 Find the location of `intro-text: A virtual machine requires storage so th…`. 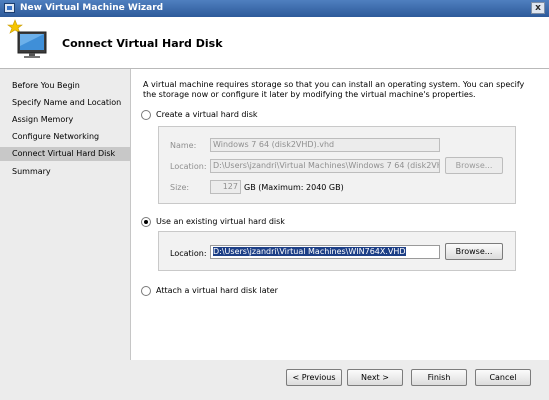

intro-text: A virtual machine requires storage so th… is located at coordinates (334, 89).